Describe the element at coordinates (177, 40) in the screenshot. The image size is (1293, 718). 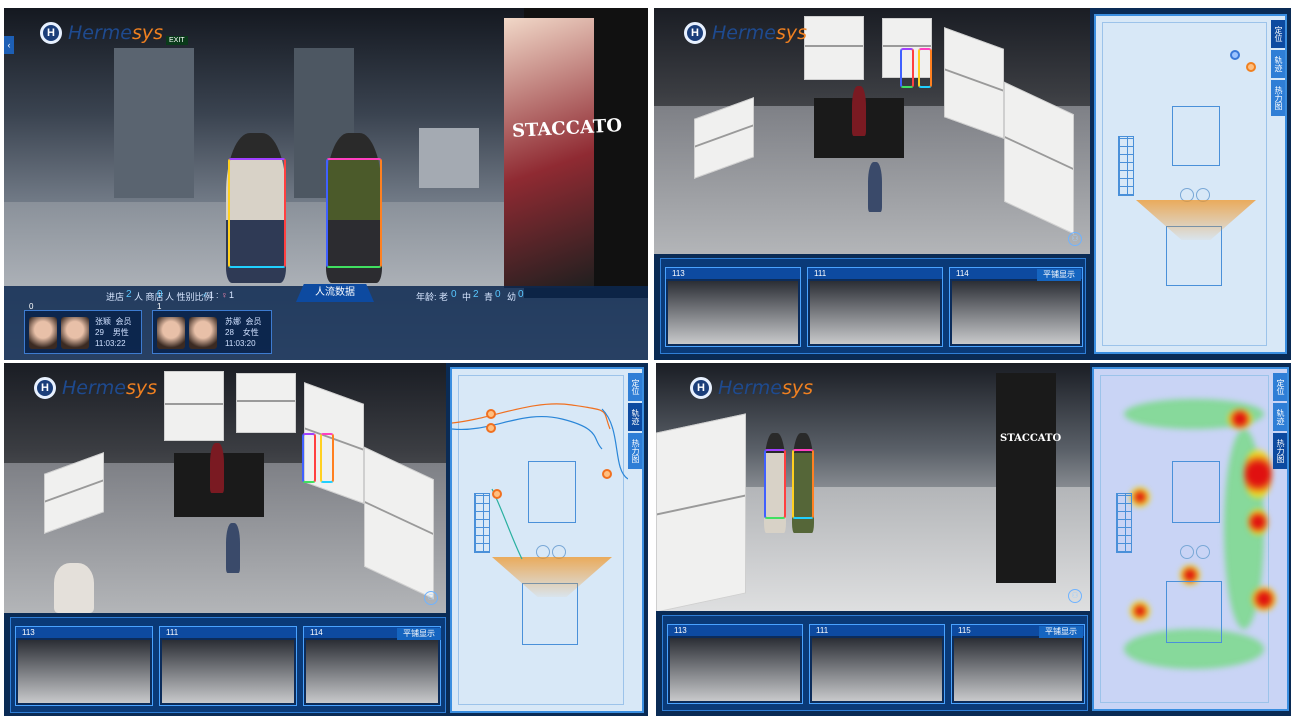
I see `exit-sign: EXIT` at that location.